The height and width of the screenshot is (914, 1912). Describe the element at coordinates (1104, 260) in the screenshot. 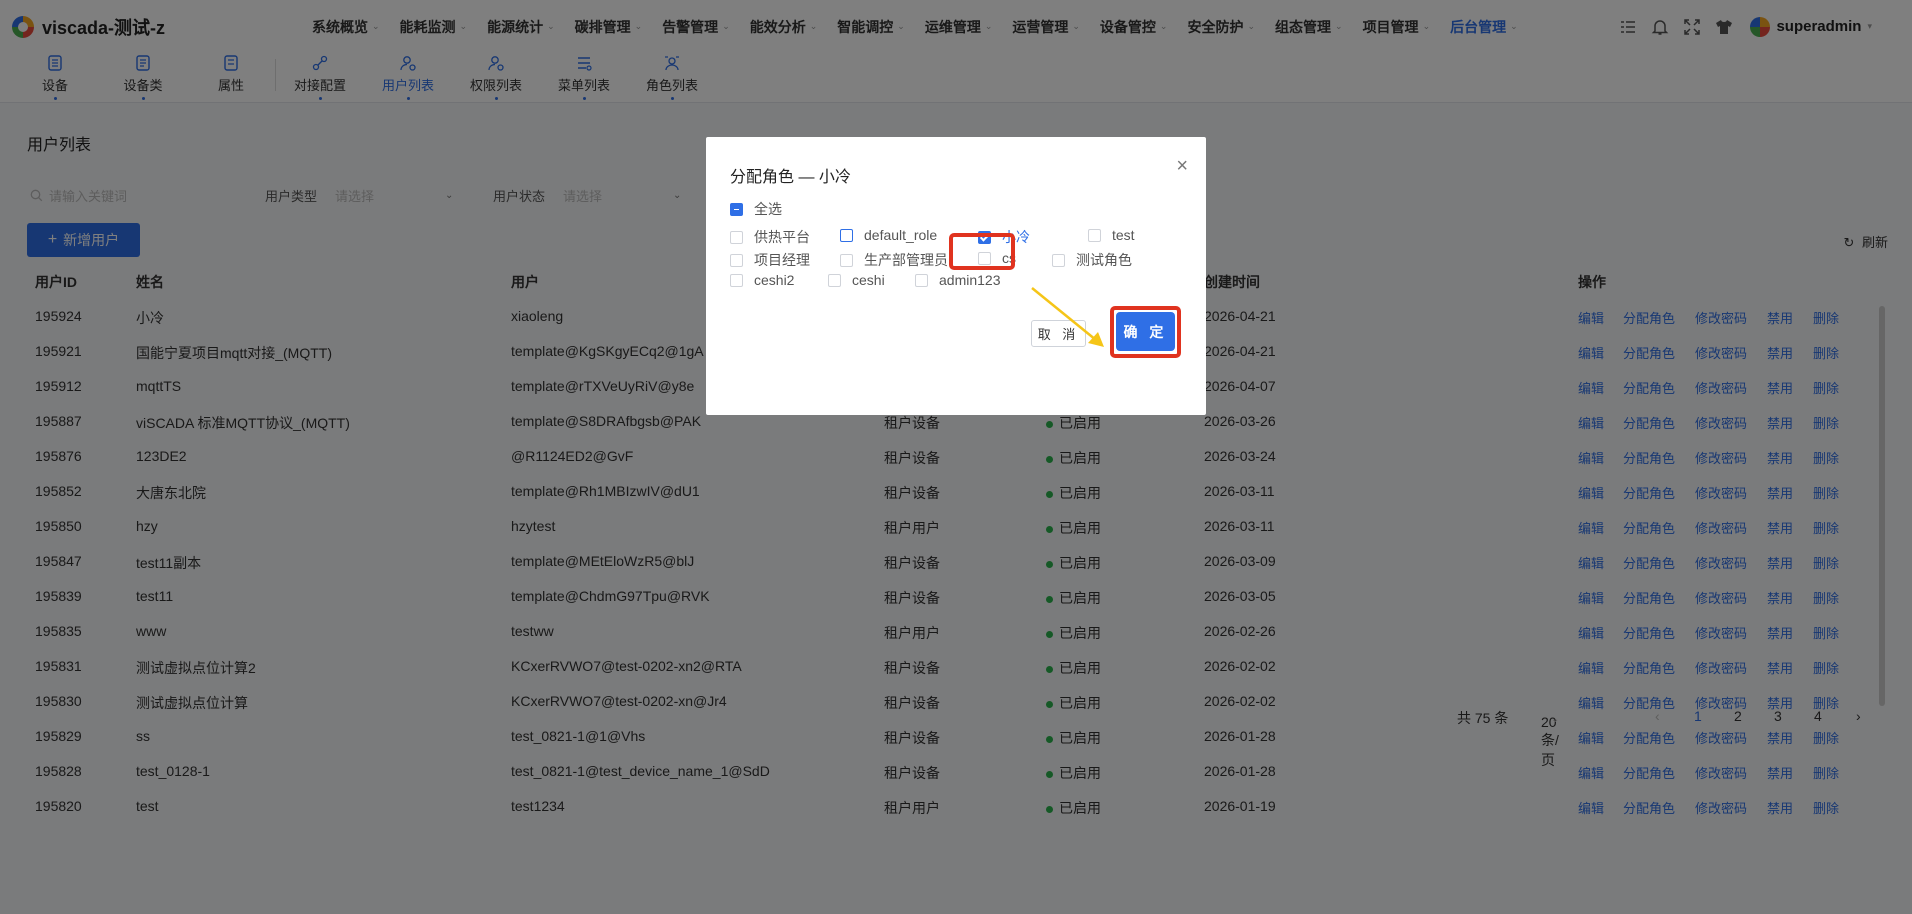

I see `role-label: 测试角色` at that location.